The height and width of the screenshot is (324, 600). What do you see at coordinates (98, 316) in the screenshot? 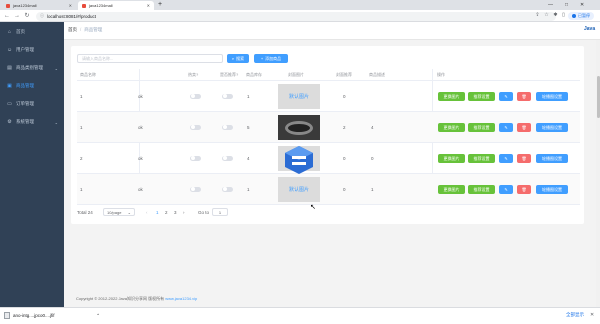
I see `chevron-up-icon: ⌃` at bounding box center [98, 316].